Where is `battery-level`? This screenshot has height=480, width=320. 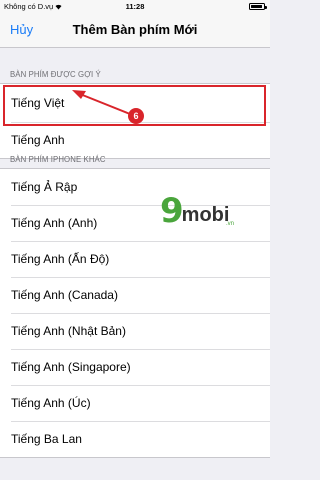 battery-level is located at coordinates (256, 6).